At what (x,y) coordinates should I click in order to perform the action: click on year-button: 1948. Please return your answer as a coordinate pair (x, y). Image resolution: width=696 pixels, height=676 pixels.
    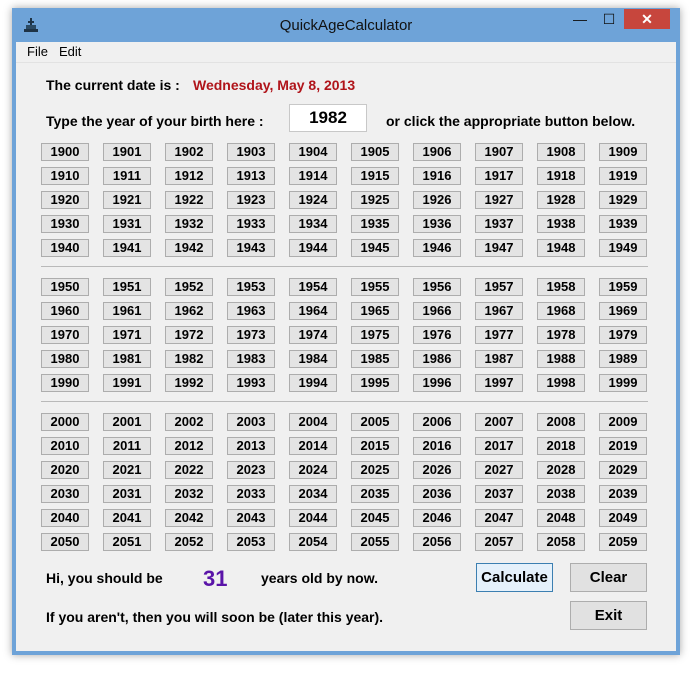
    Looking at the image, I should click on (561, 248).